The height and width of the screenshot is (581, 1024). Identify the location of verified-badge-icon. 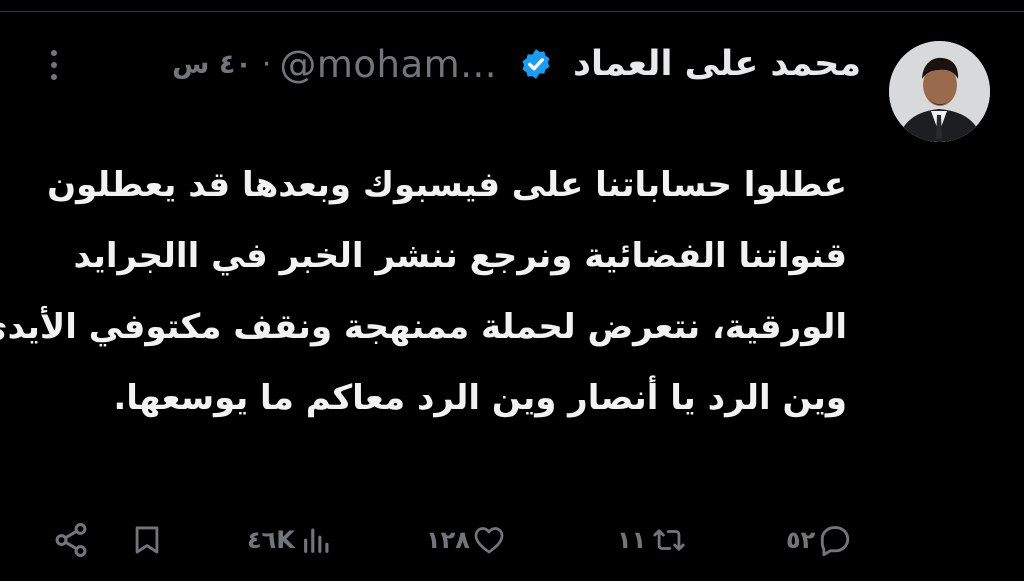
(536, 64).